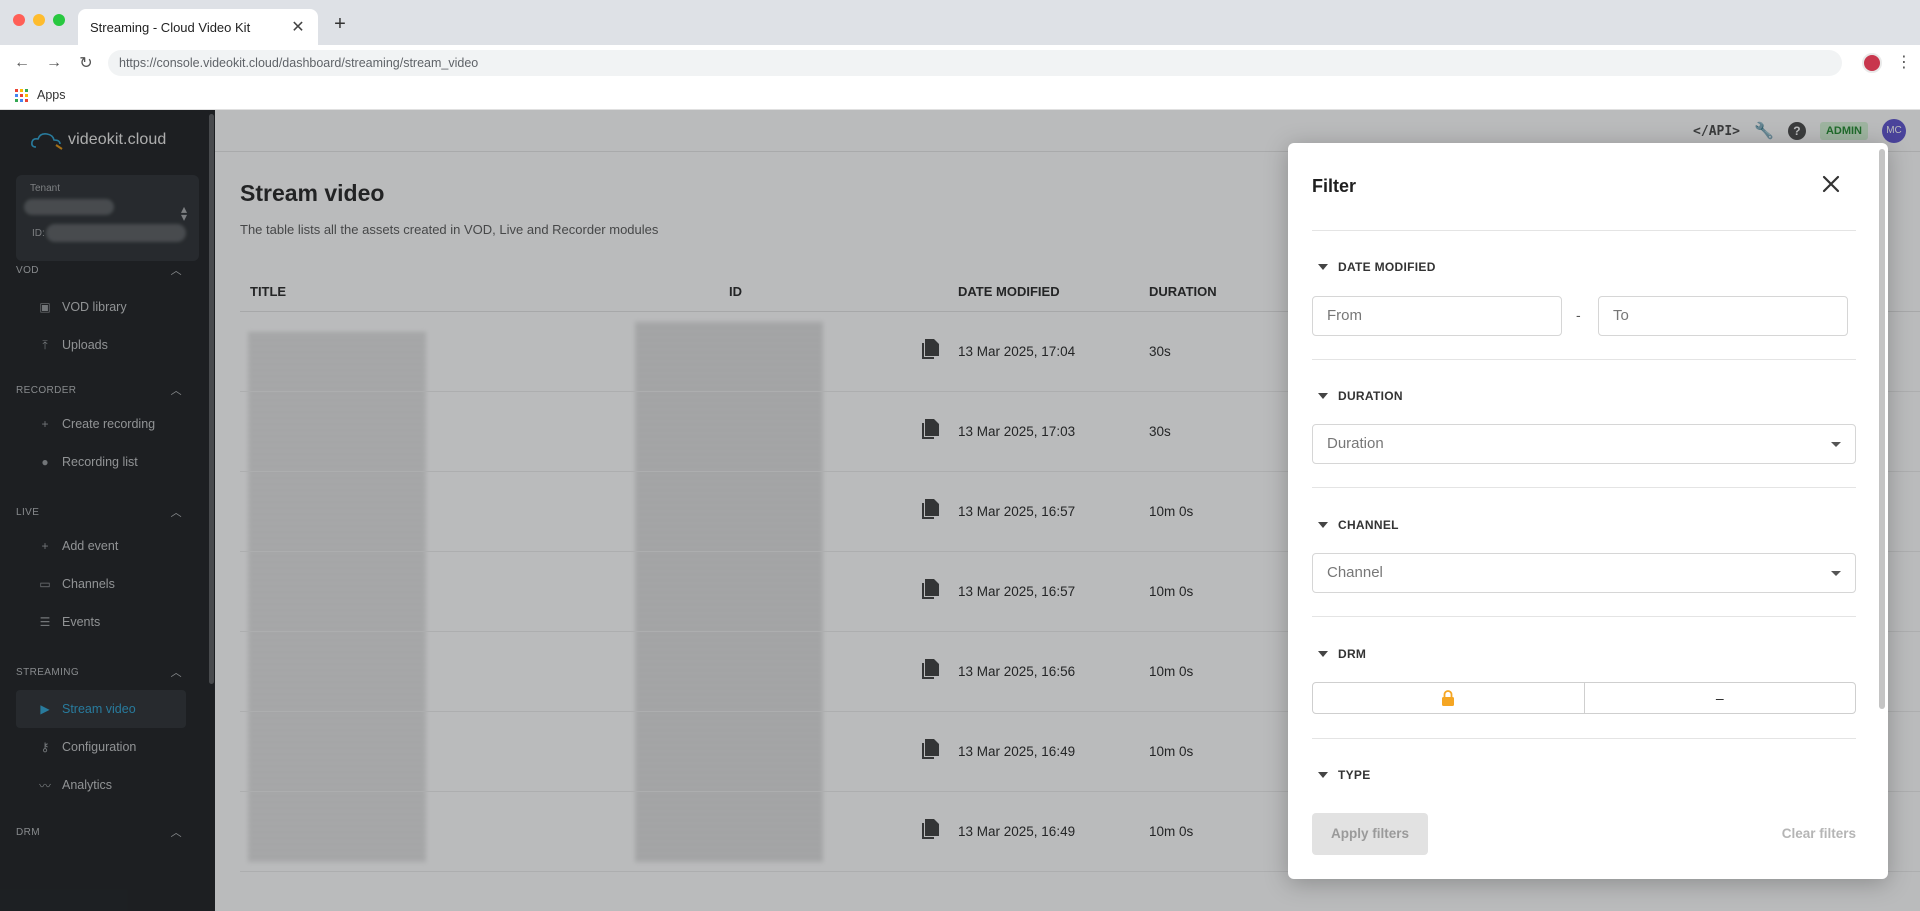 This screenshot has height=911, width=1920. Describe the element at coordinates (1584, 573) in the screenshot. I see `channel-select: Channel` at that location.